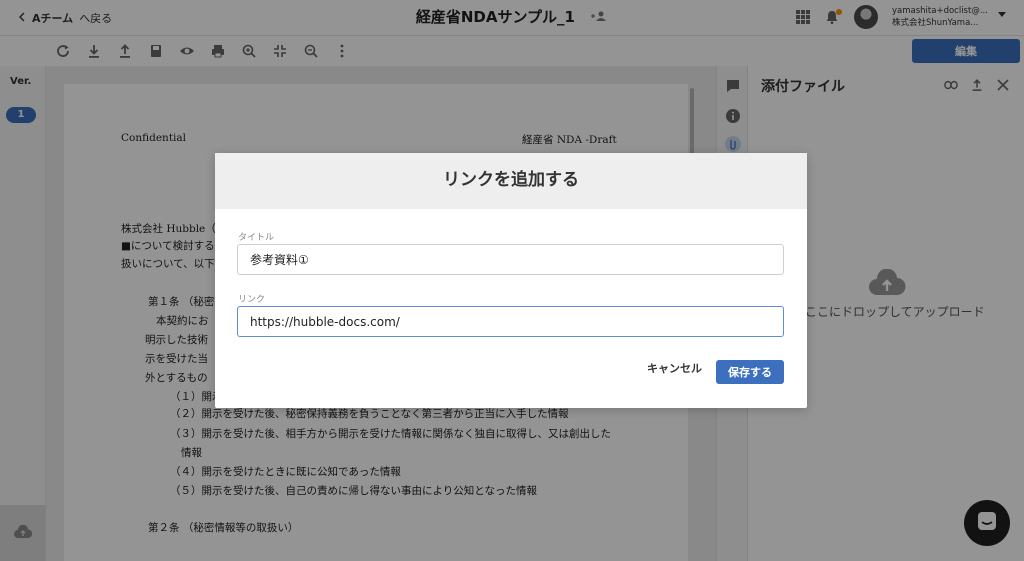 This screenshot has width=1024, height=561. I want to click on dialog-title: リンクを追加する, so click(511, 180).